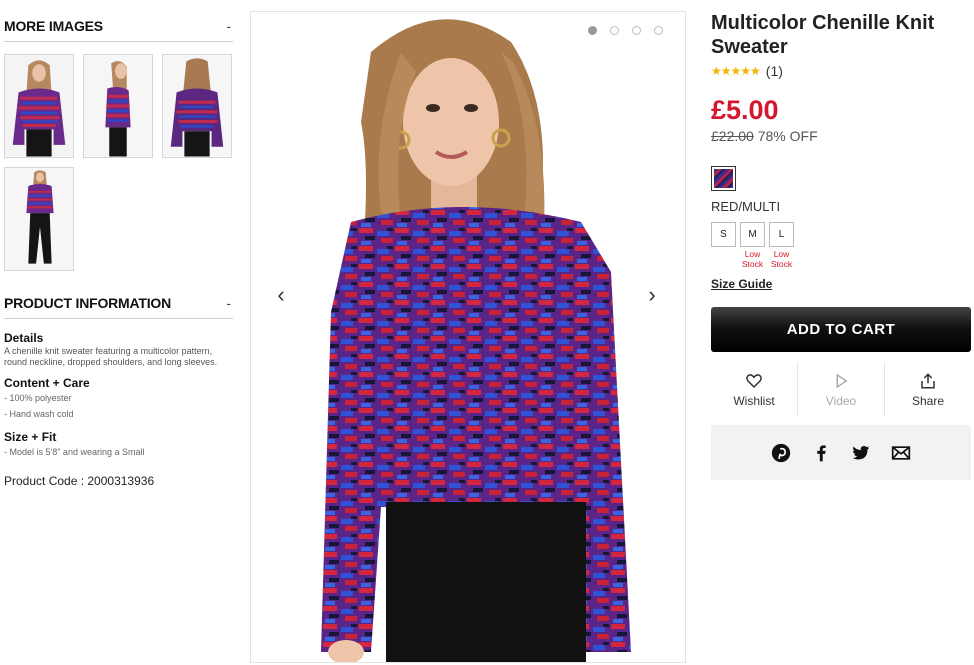 The height and width of the screenshot is (665, 974). I want to click on video-label: Video, so click(841, 400).